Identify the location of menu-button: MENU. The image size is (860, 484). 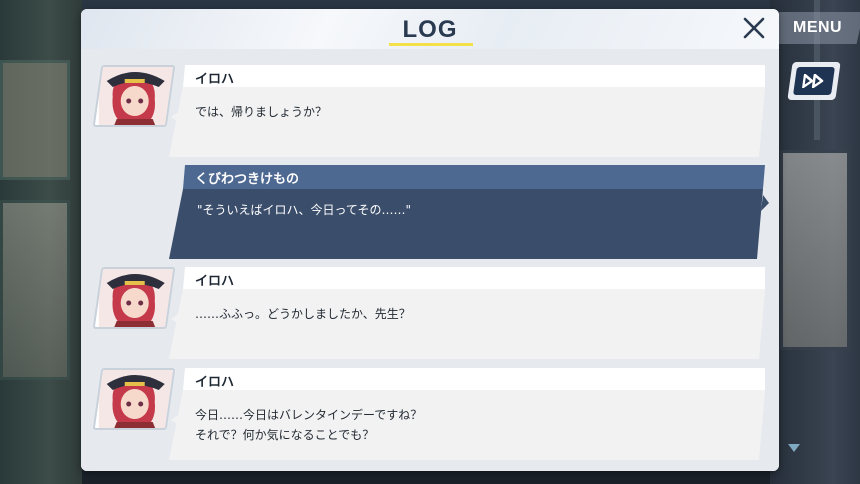
(816, 28).